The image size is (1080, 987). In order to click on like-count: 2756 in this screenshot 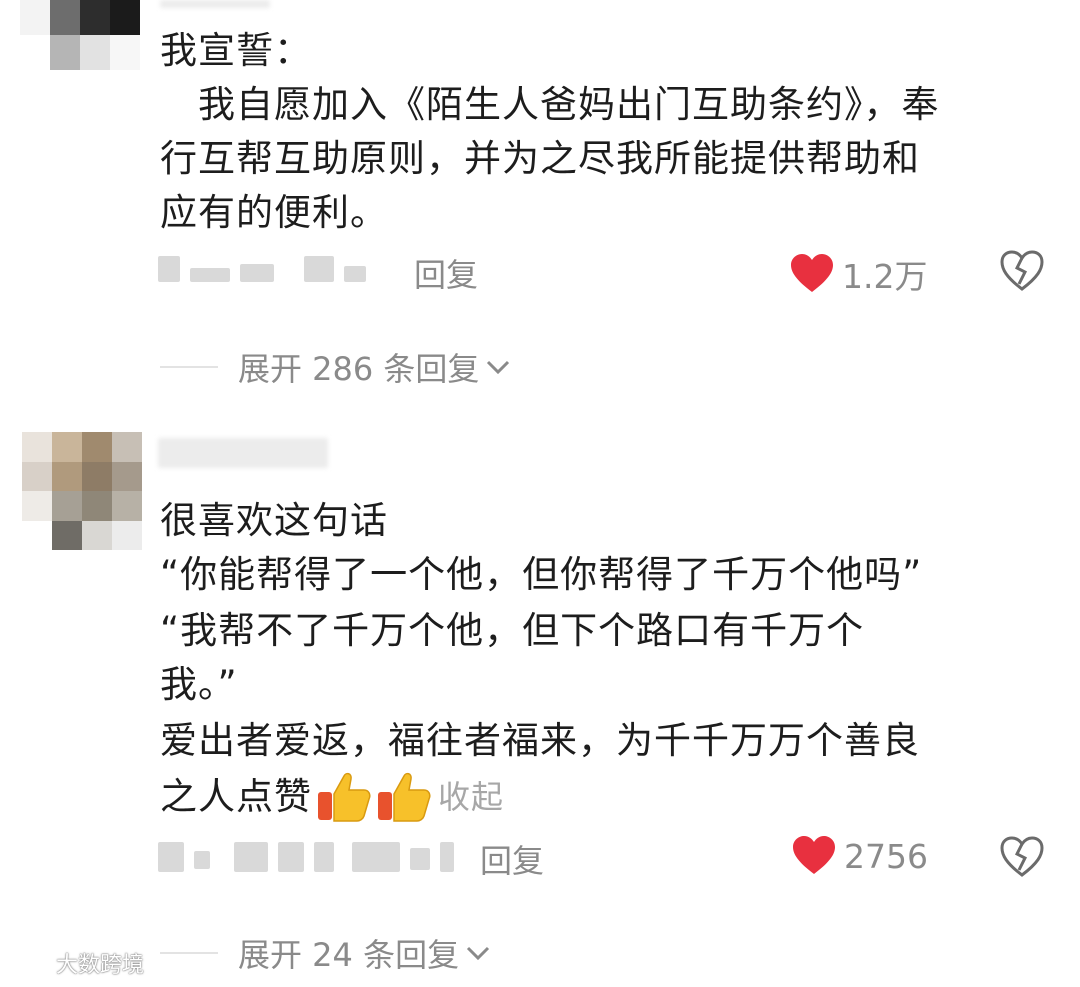, I will do `click(886, 856)`.